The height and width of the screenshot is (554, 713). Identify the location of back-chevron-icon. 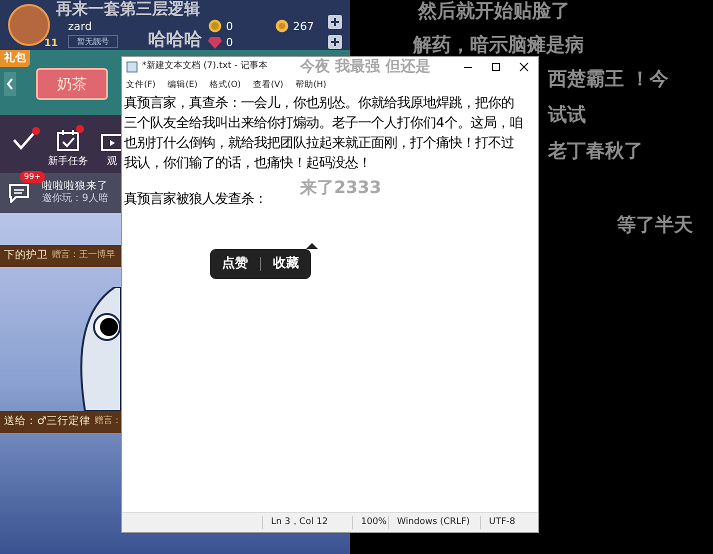
(10, 84).